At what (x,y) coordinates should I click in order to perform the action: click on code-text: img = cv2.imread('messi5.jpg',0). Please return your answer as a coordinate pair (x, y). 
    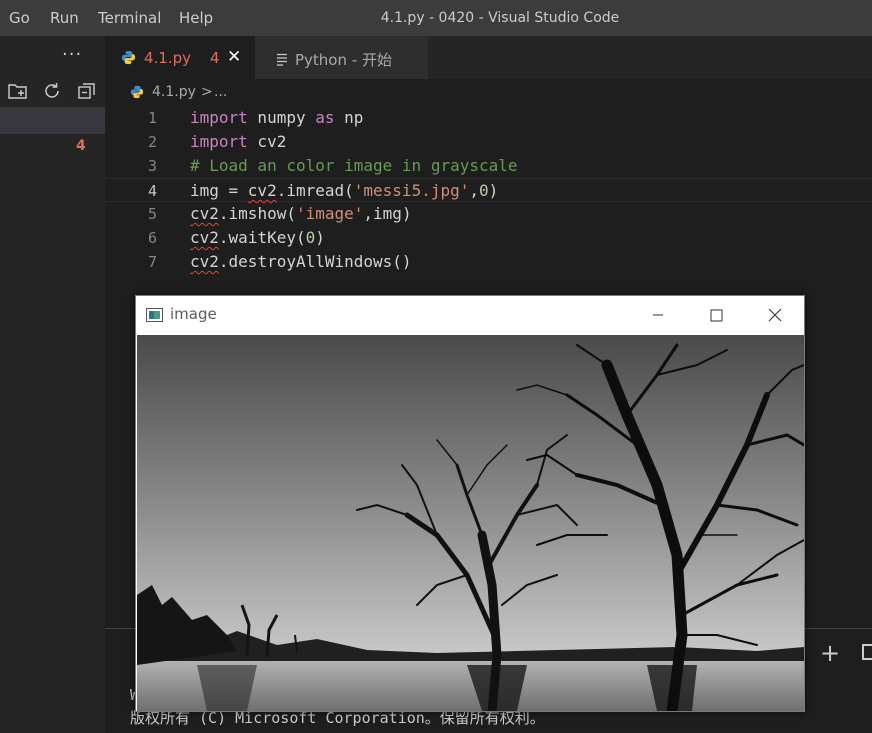
    Looking at the image, I should click on (344, 191).